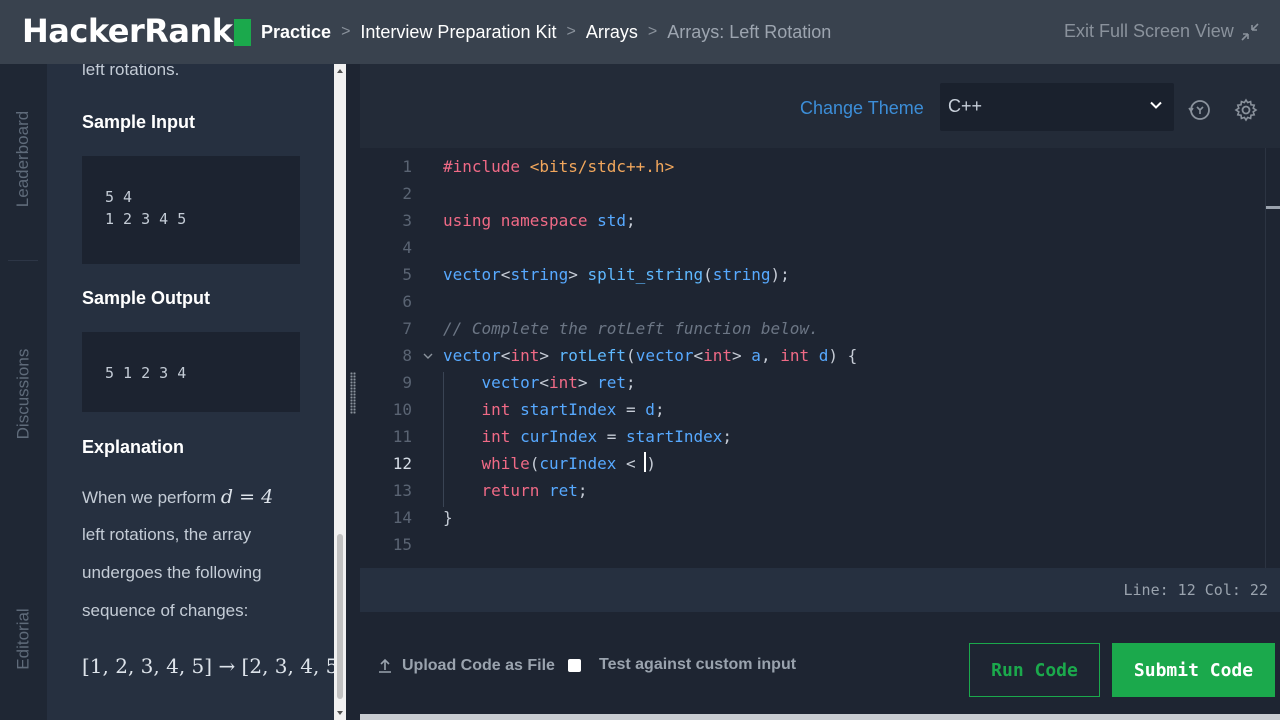 This screenshot has width=1280, height=720. What do you see at coordinates (520, 220) in the screenshot?
I see `code-token: using namespace` at bounding box center [520, 220].